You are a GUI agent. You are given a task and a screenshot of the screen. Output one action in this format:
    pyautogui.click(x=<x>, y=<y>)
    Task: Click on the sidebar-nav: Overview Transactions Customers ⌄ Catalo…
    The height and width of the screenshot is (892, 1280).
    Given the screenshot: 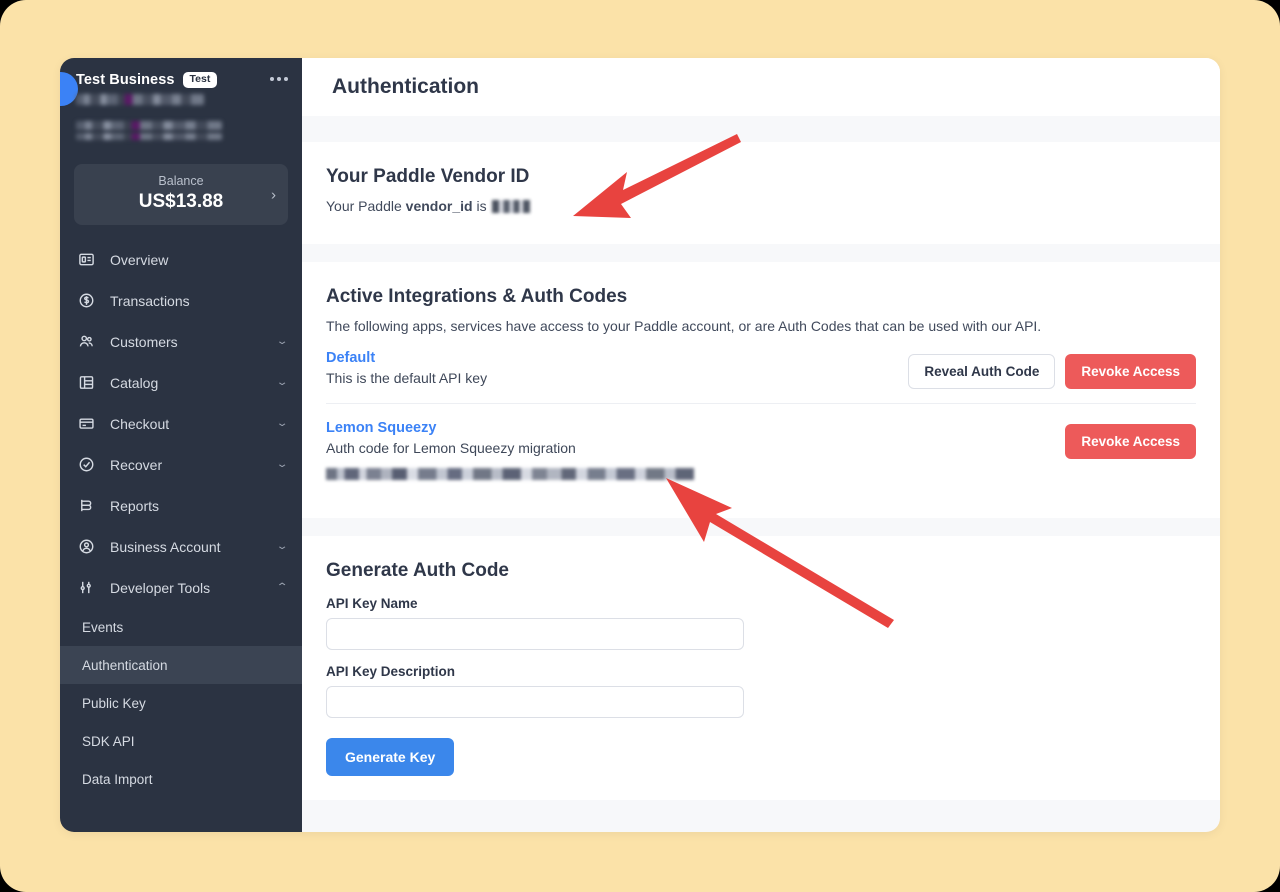 What is the action you would take?
    pyautogui.click(x=181, y=518)
    